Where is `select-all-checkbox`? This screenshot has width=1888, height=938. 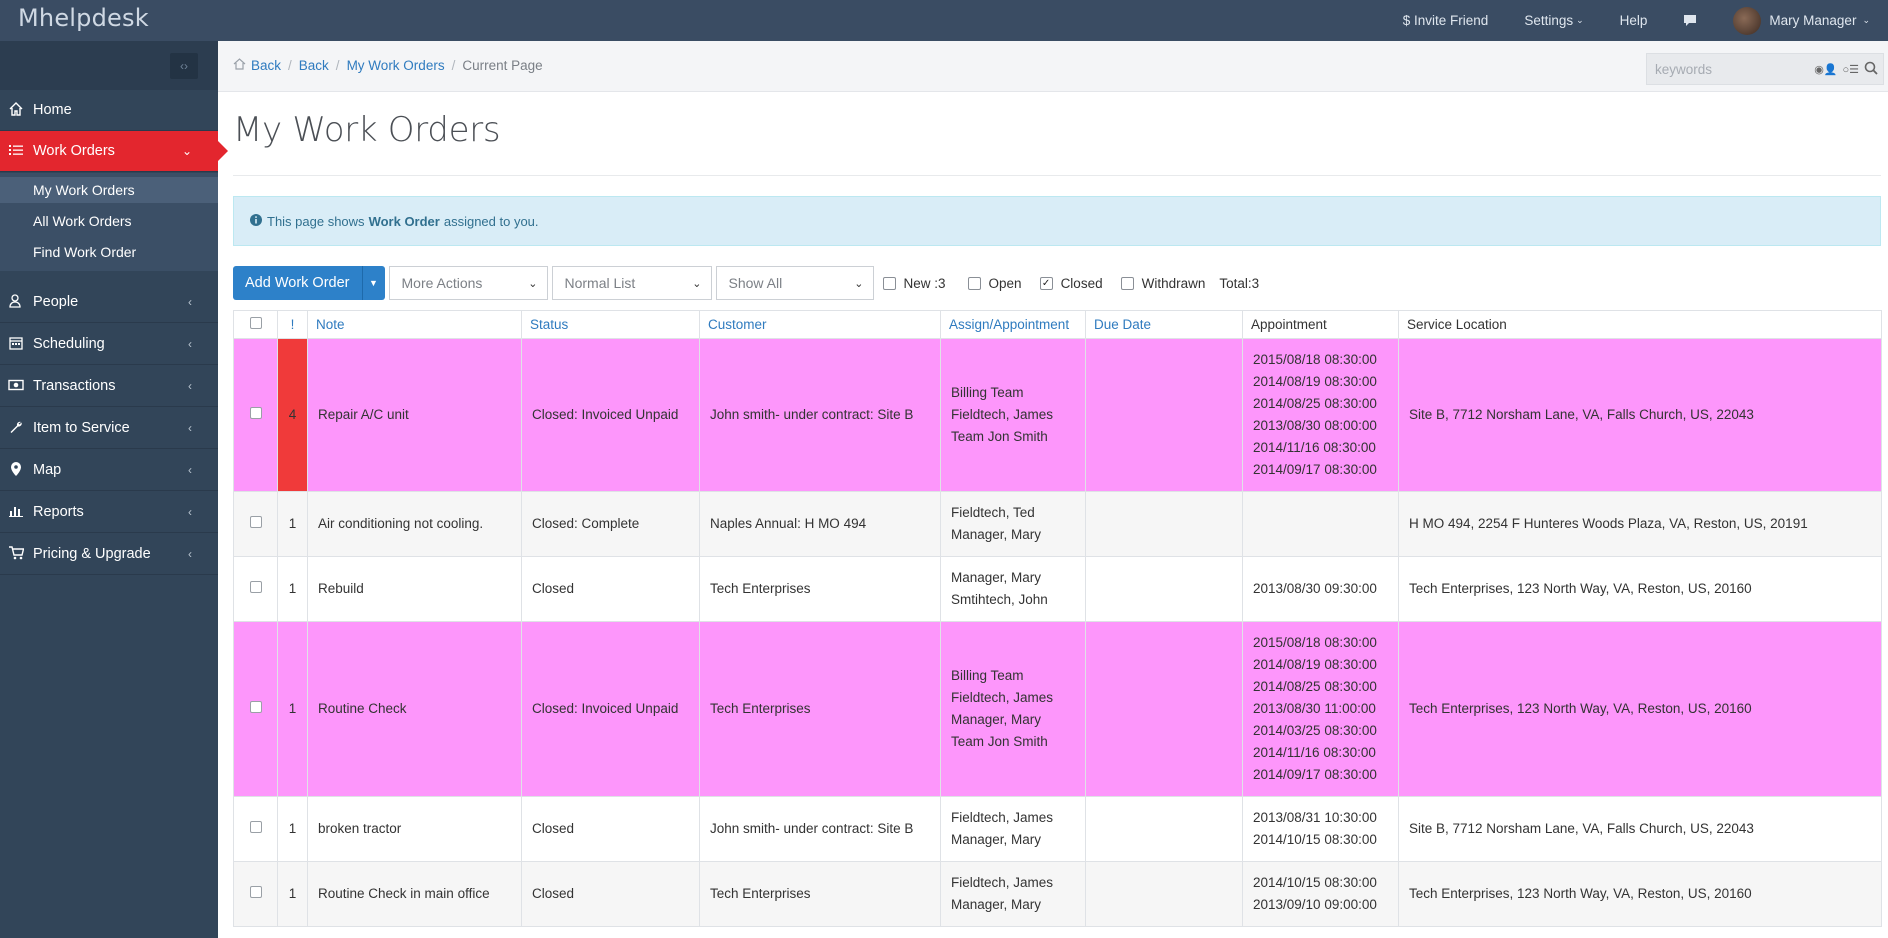 select-all-checkbox is located at coordinates (255, 323).